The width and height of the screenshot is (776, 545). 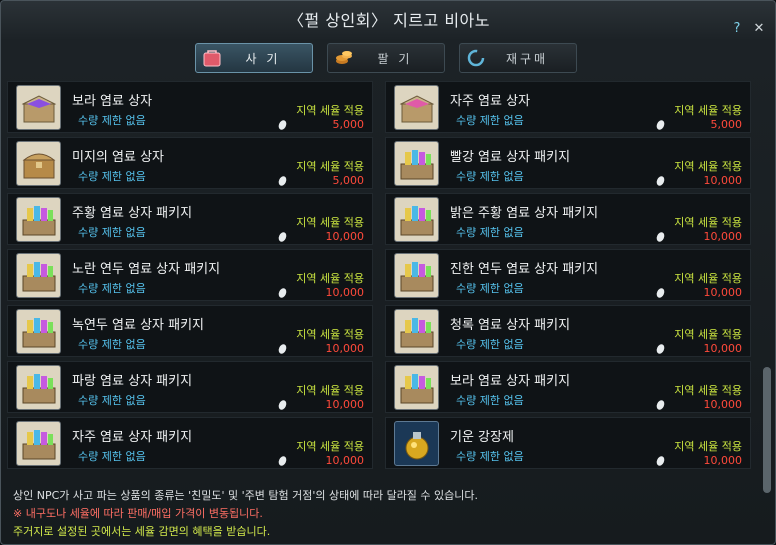 What do you see at coordinates (510, 381) in the screenshot?
I see `item-name: 보라 염료 상자 패키지` at bounding box center [510, 381].